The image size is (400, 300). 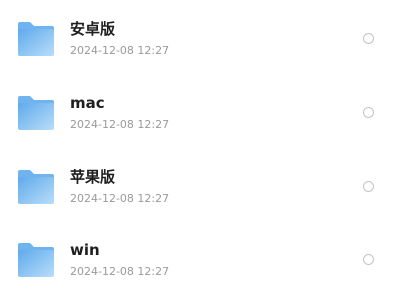 What do you see at coordinates (93, 177) in the screenshot?
I see `file-name: 苹果版` at bounding box center [93, 177].